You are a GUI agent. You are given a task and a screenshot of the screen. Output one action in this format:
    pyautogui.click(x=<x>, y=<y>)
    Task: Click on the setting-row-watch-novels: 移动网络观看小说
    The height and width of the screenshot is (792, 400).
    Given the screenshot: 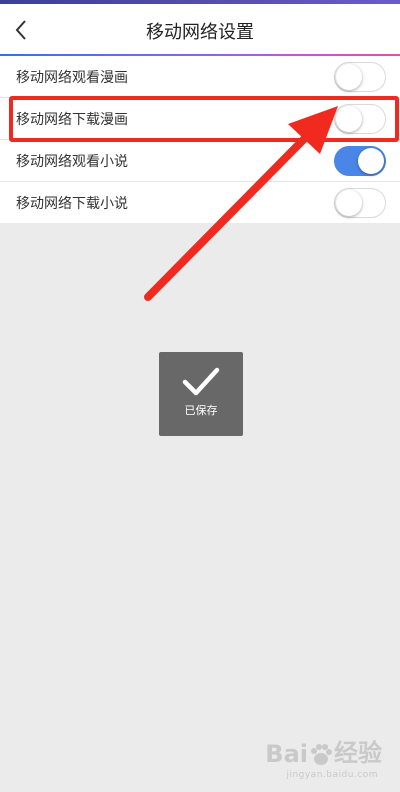 What is the action you would take?
    pyautogui.click(x=200, y=161)
    